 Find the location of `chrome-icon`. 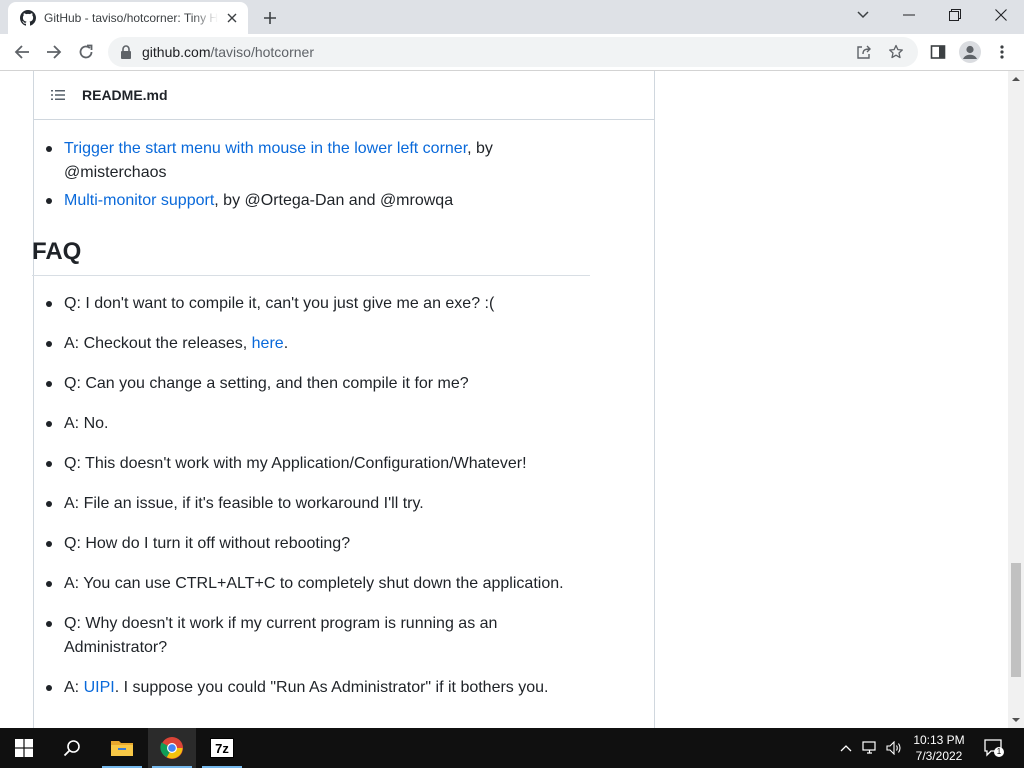

chrome-icon is located at coordinates (172, 748).